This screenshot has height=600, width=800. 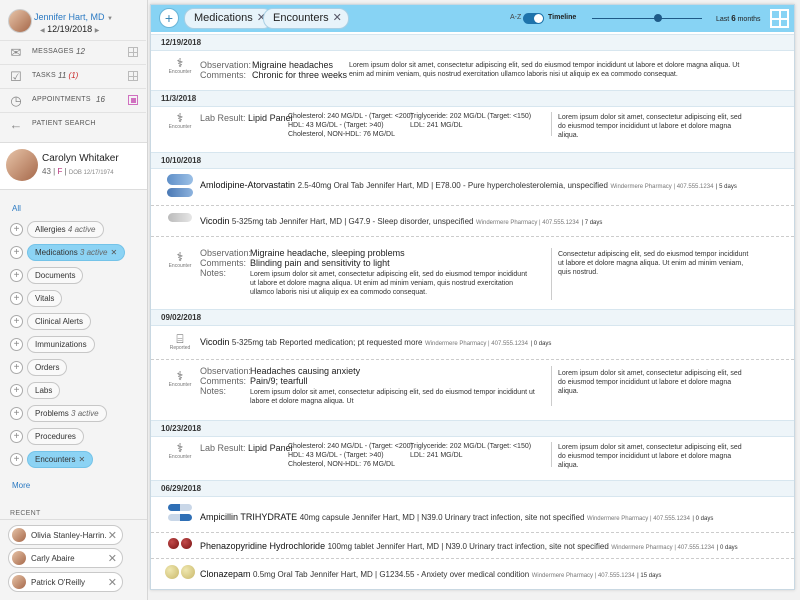 What do you see at coordinates (47, 367) in the screenshot?
I see `filter-label: Orders` at bounding box center [47, 367].